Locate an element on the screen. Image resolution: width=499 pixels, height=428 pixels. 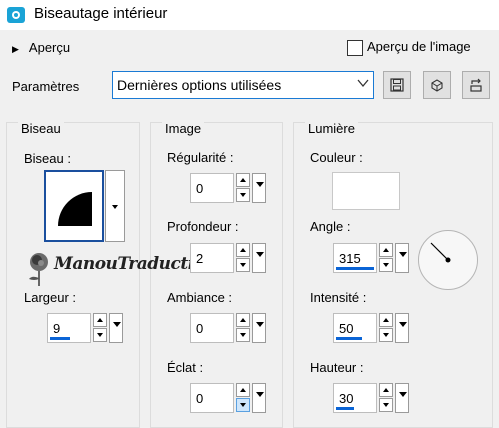
bevel-width-spinner: 9 is located at coordinates (85, 328).